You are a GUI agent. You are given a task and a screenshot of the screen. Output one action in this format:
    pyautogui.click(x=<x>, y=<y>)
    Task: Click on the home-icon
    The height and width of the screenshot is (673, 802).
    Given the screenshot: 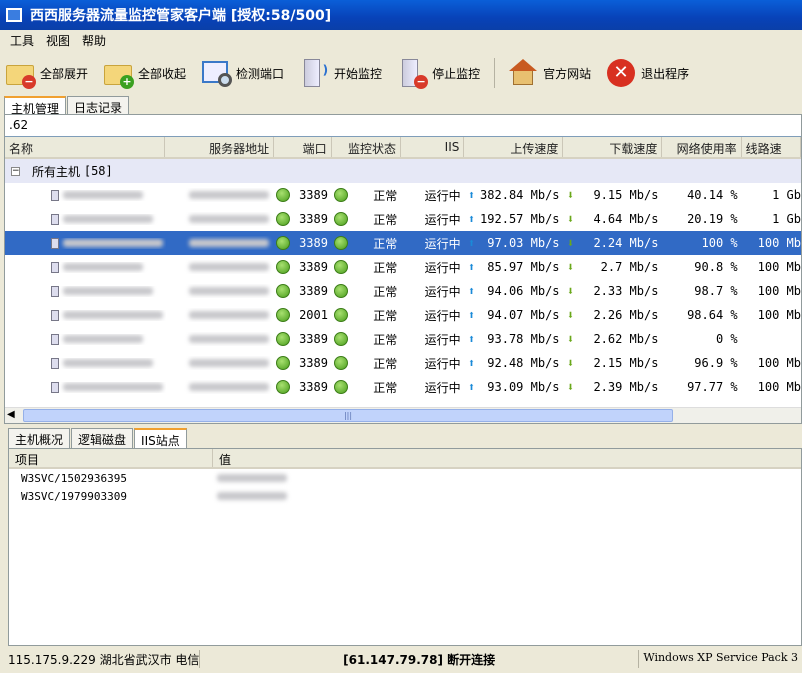 What is the action you would take?
    pyautogui.click(x=523, y=73)
    